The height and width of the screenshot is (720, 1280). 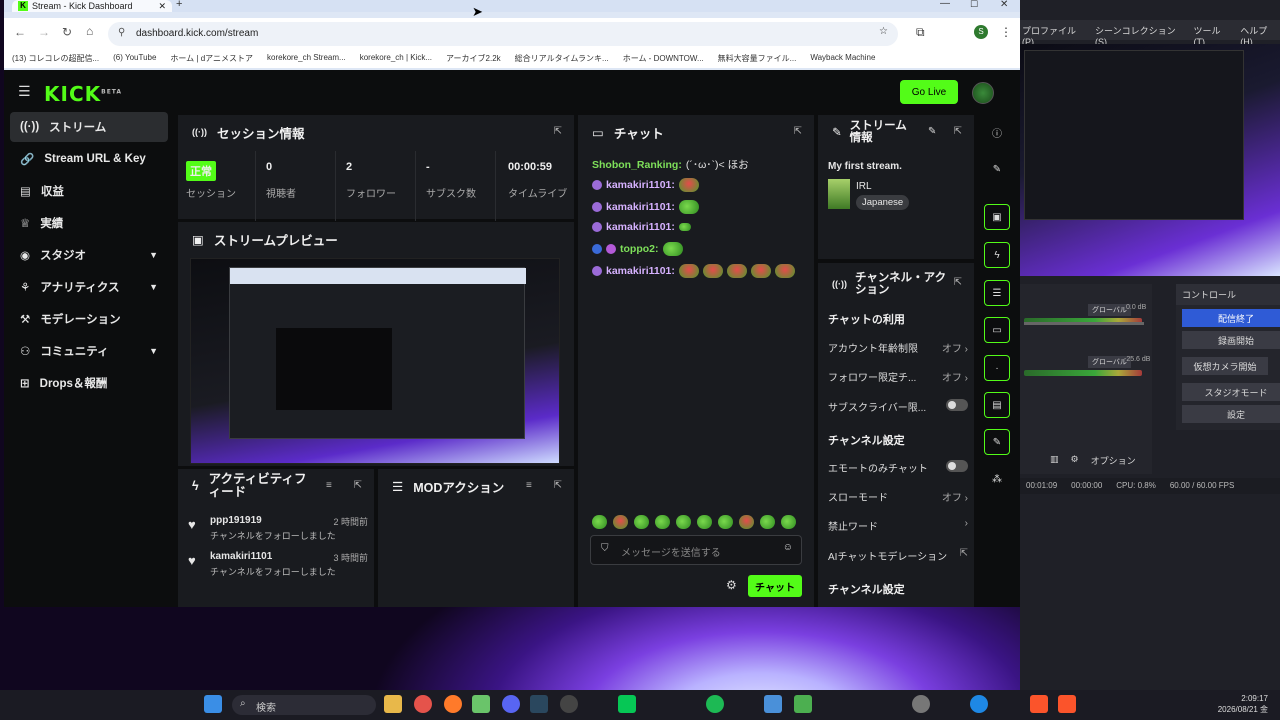 I want to click on category-name: IRL, so click(x=864, y=186).